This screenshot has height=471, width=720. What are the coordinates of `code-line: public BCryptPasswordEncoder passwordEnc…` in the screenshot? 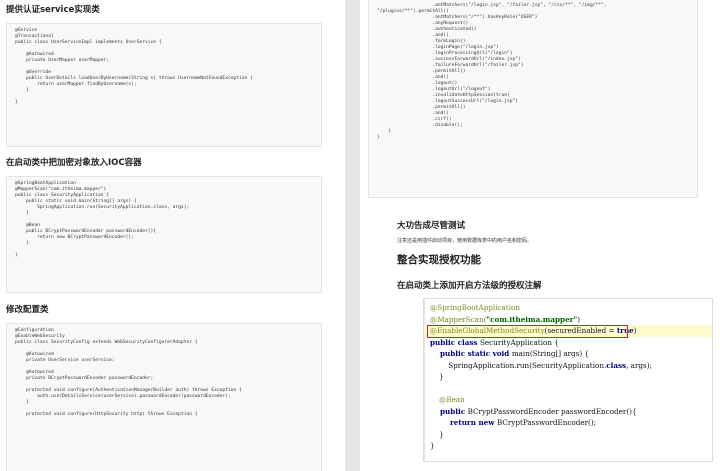 It's located at (568, 412).